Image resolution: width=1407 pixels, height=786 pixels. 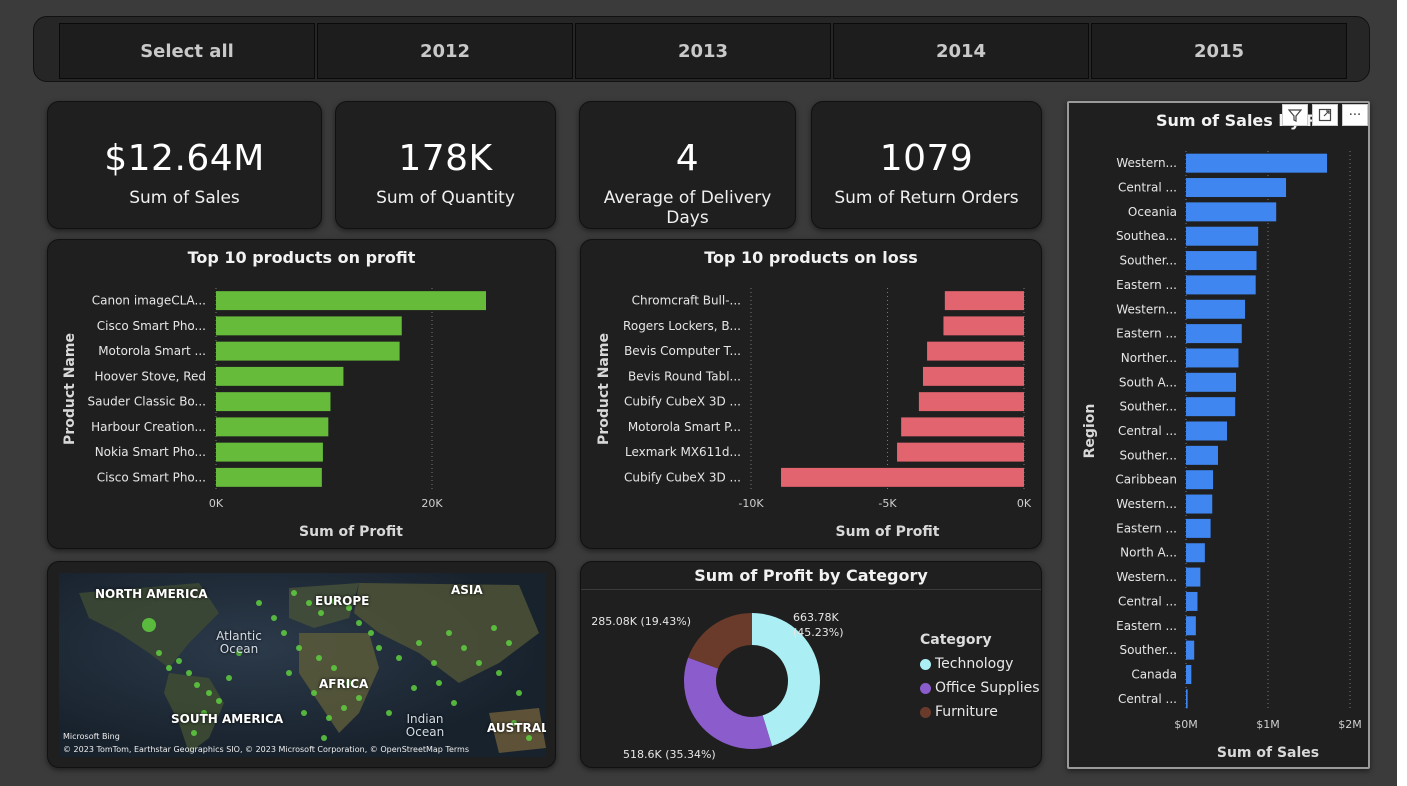 What do you see at coordinates (445, 51) in the screenshot?
I see `slicer-year-2012: 2012` at bounding box center [445, 51].